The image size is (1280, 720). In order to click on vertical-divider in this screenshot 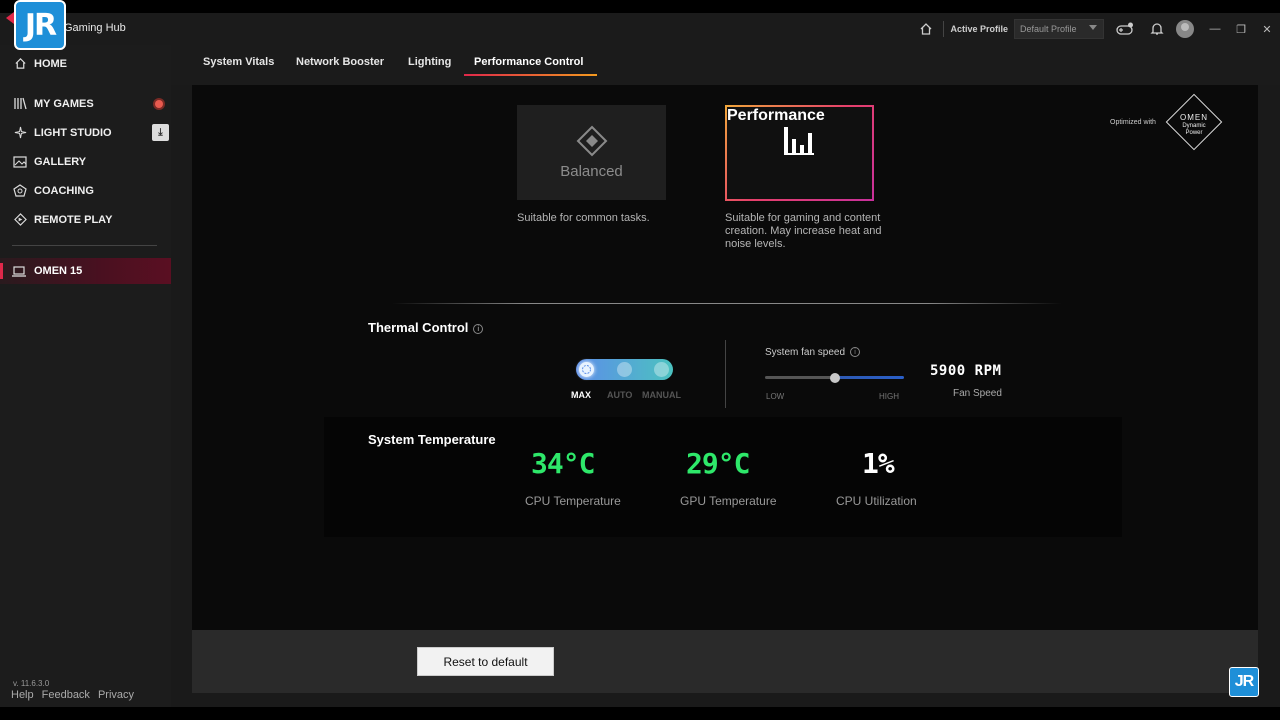, I will do `click(725, 374)`.